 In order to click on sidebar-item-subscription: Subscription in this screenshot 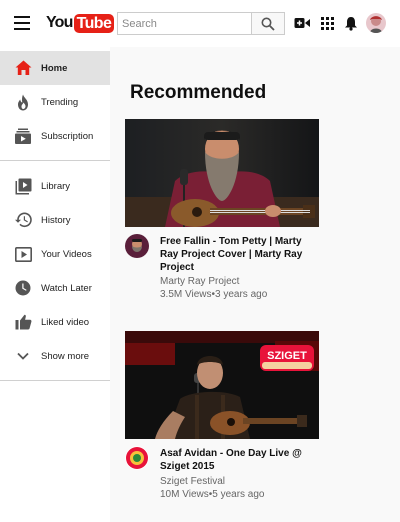, I will do `click(55, 136)`.